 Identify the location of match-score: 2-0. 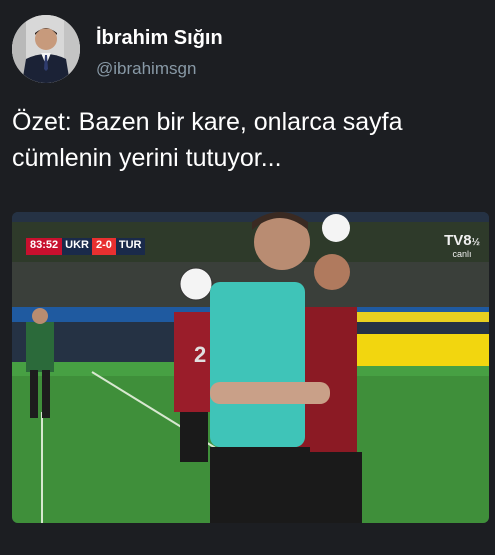
(103, 246).